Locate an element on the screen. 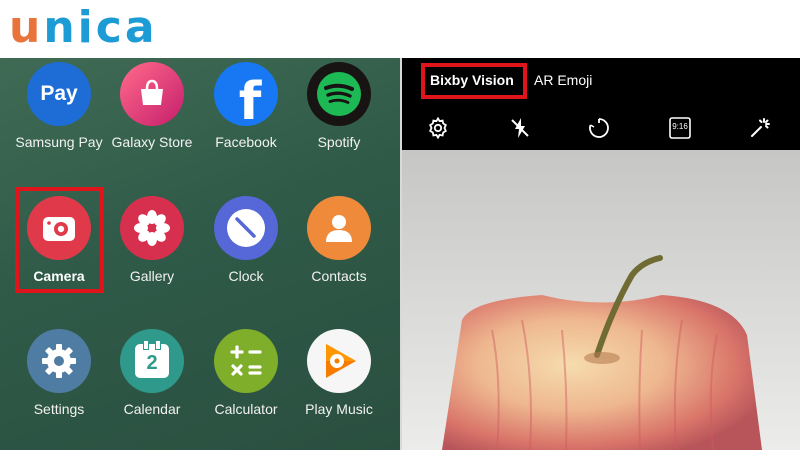 This screenshot has height=450, width=800. flash-off-icon is located at coordinates (520, 128).